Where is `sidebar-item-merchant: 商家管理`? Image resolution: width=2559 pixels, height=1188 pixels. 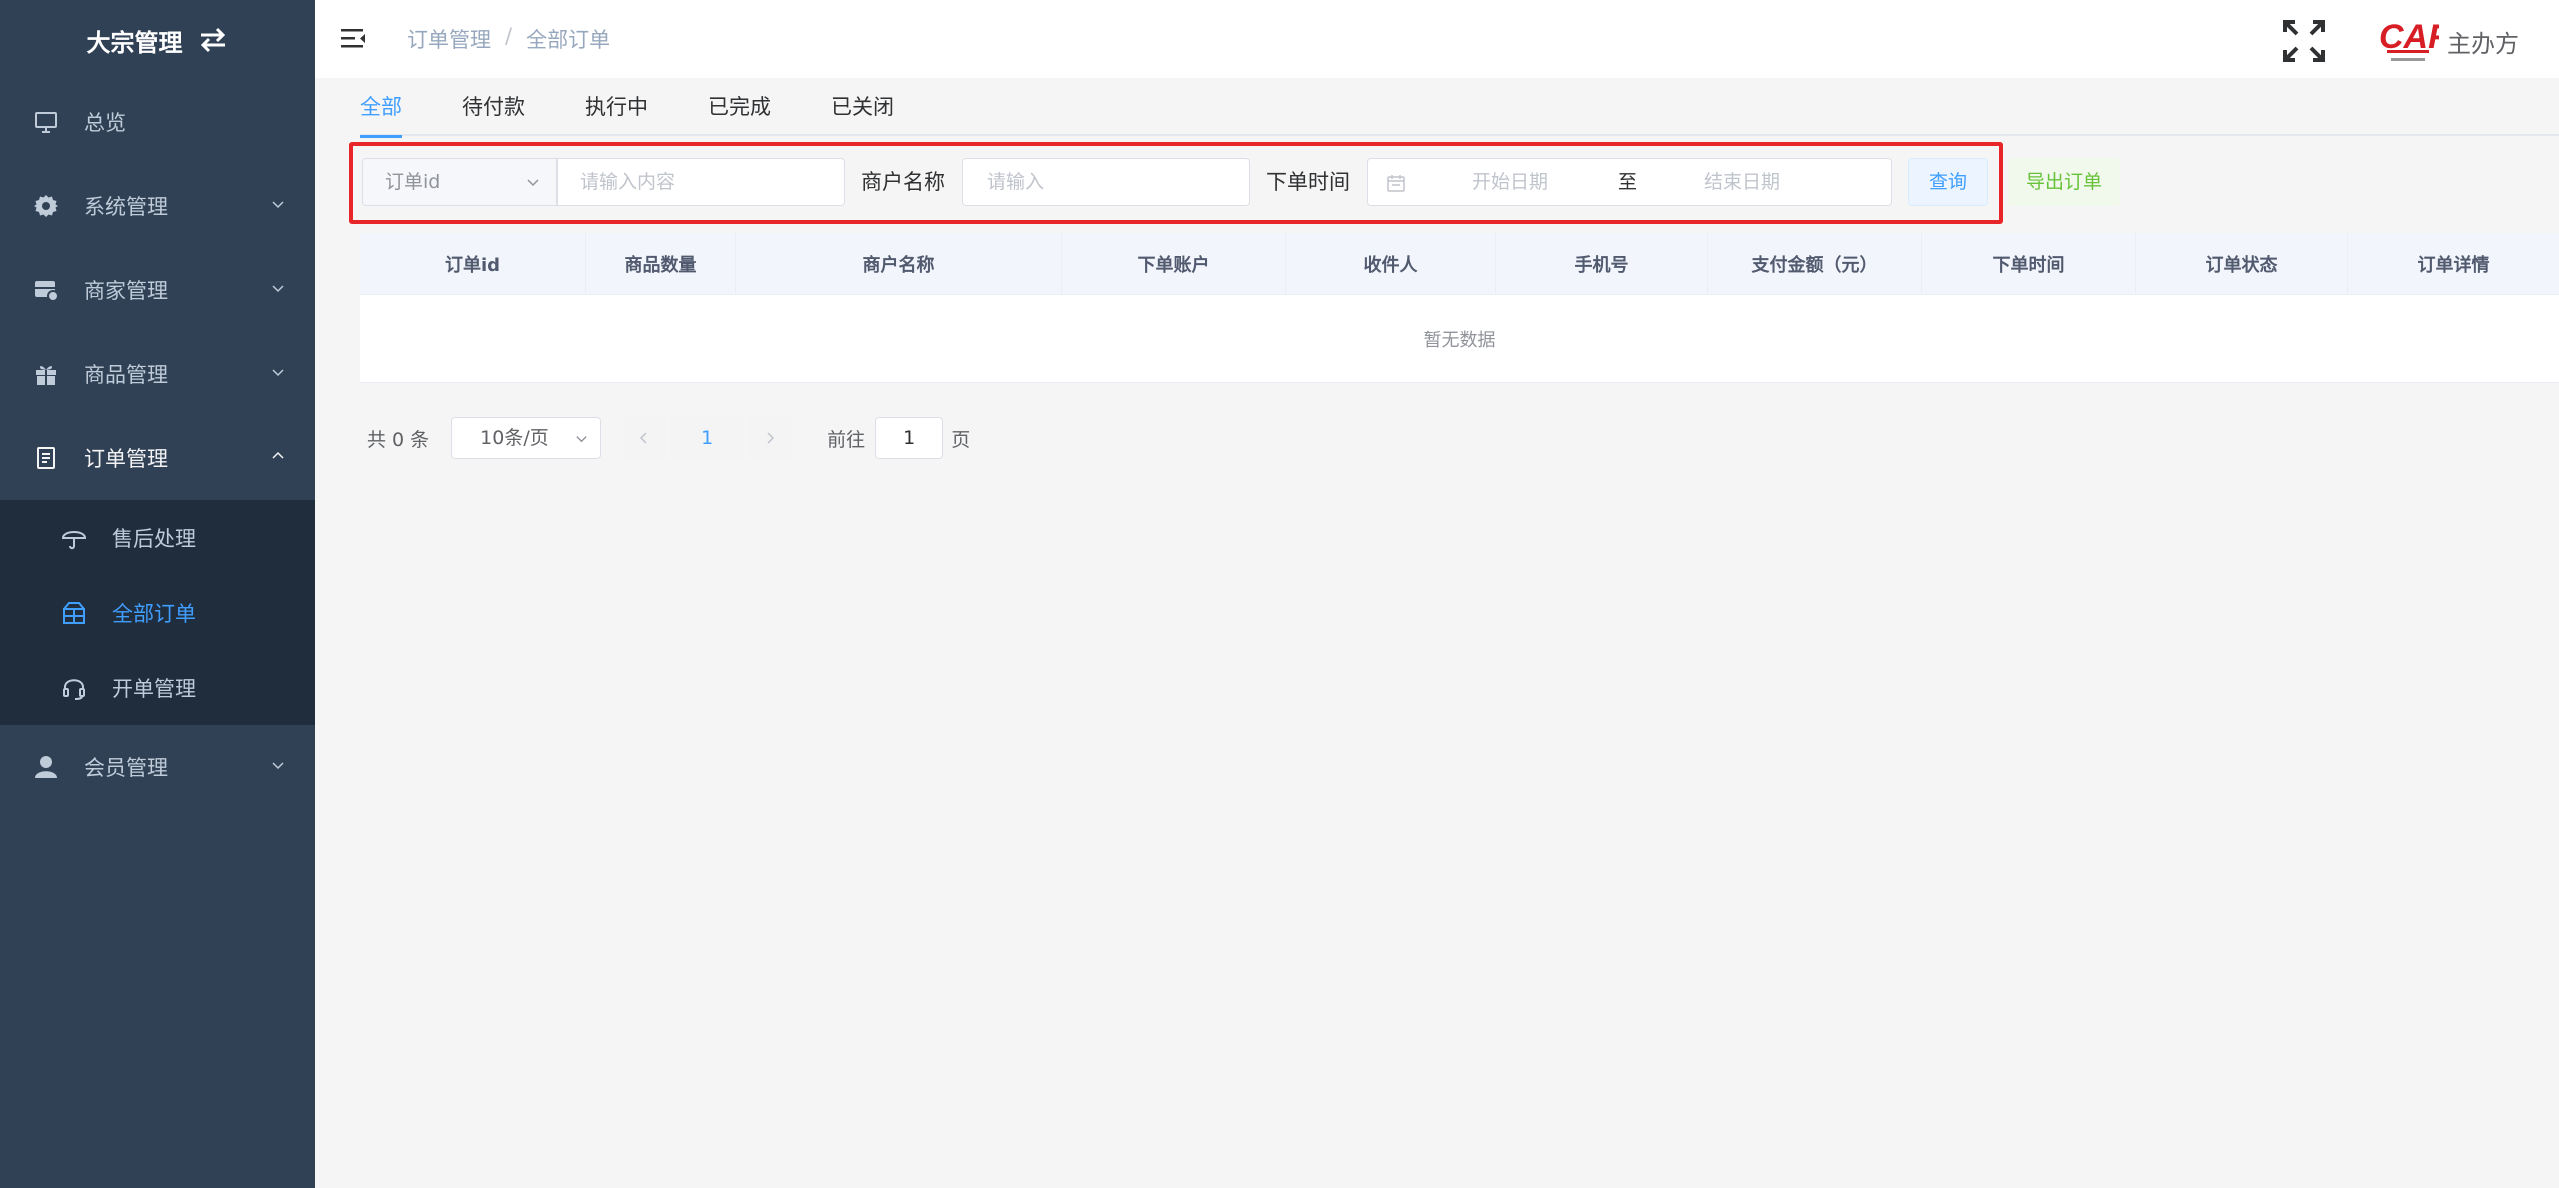 sidebar-item-merchant: 商家管理 is located at coordinates (157, 290).